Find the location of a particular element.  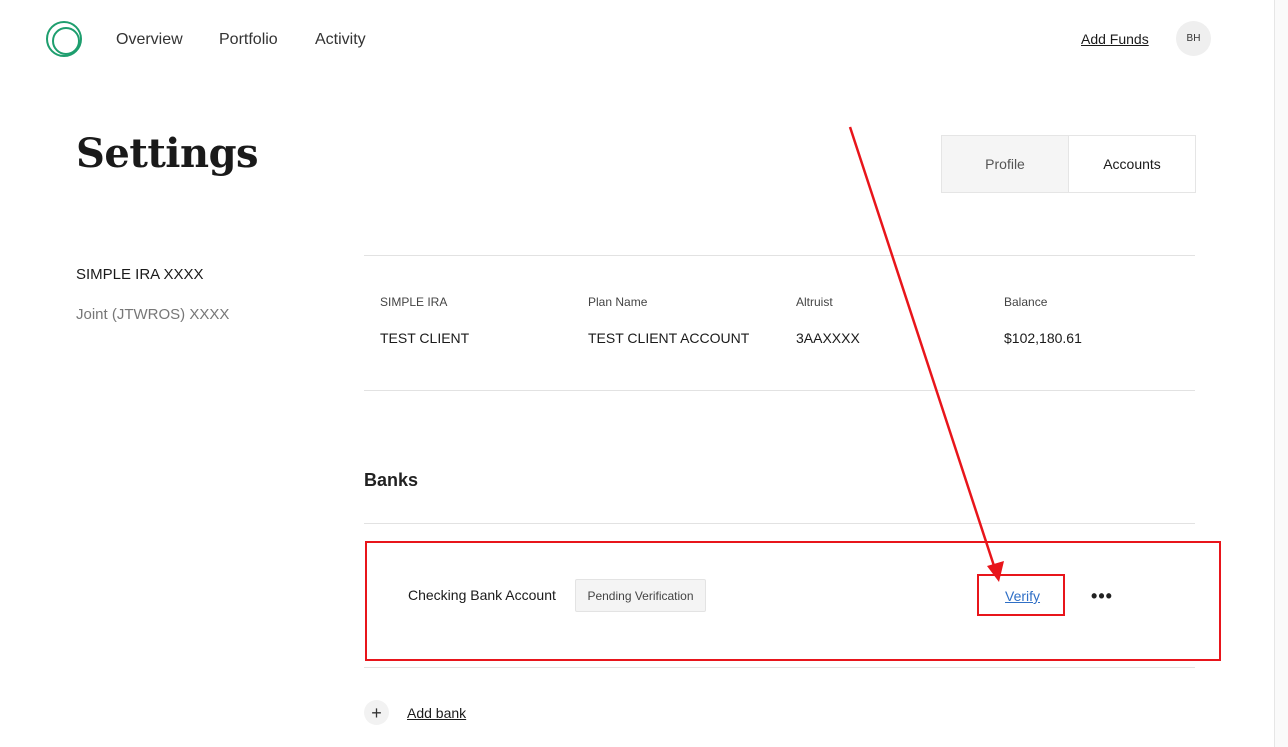

logo-icon is located at coordinates (64, 39).